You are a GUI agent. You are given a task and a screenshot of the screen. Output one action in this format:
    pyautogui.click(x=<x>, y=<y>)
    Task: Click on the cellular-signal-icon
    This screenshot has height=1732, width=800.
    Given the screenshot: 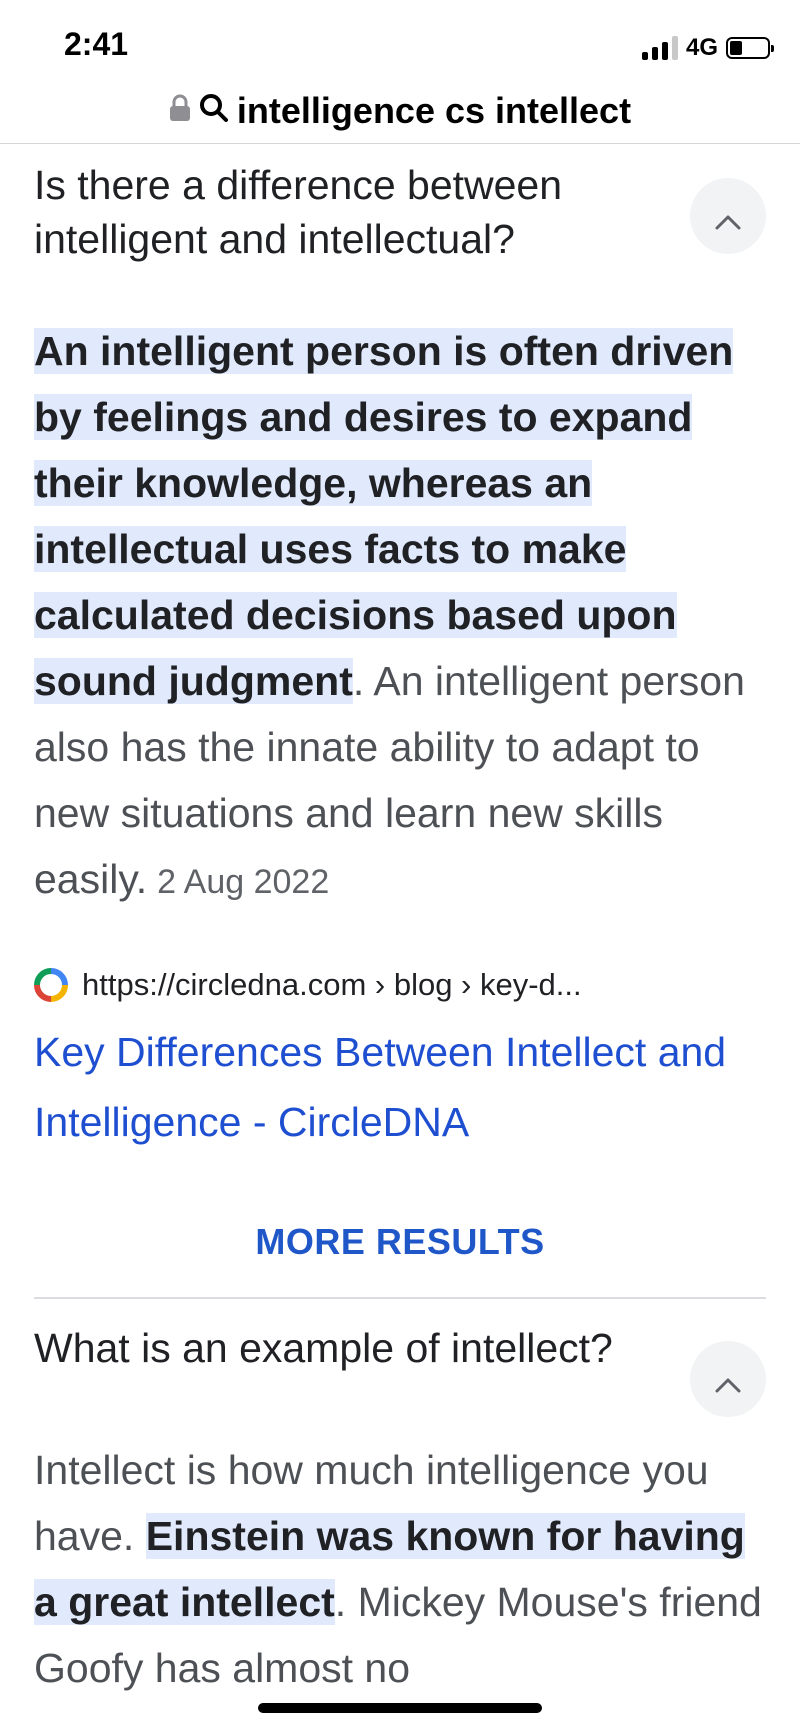 What is the action you would take?
    pyautogui.click(x=659, y=48)
    